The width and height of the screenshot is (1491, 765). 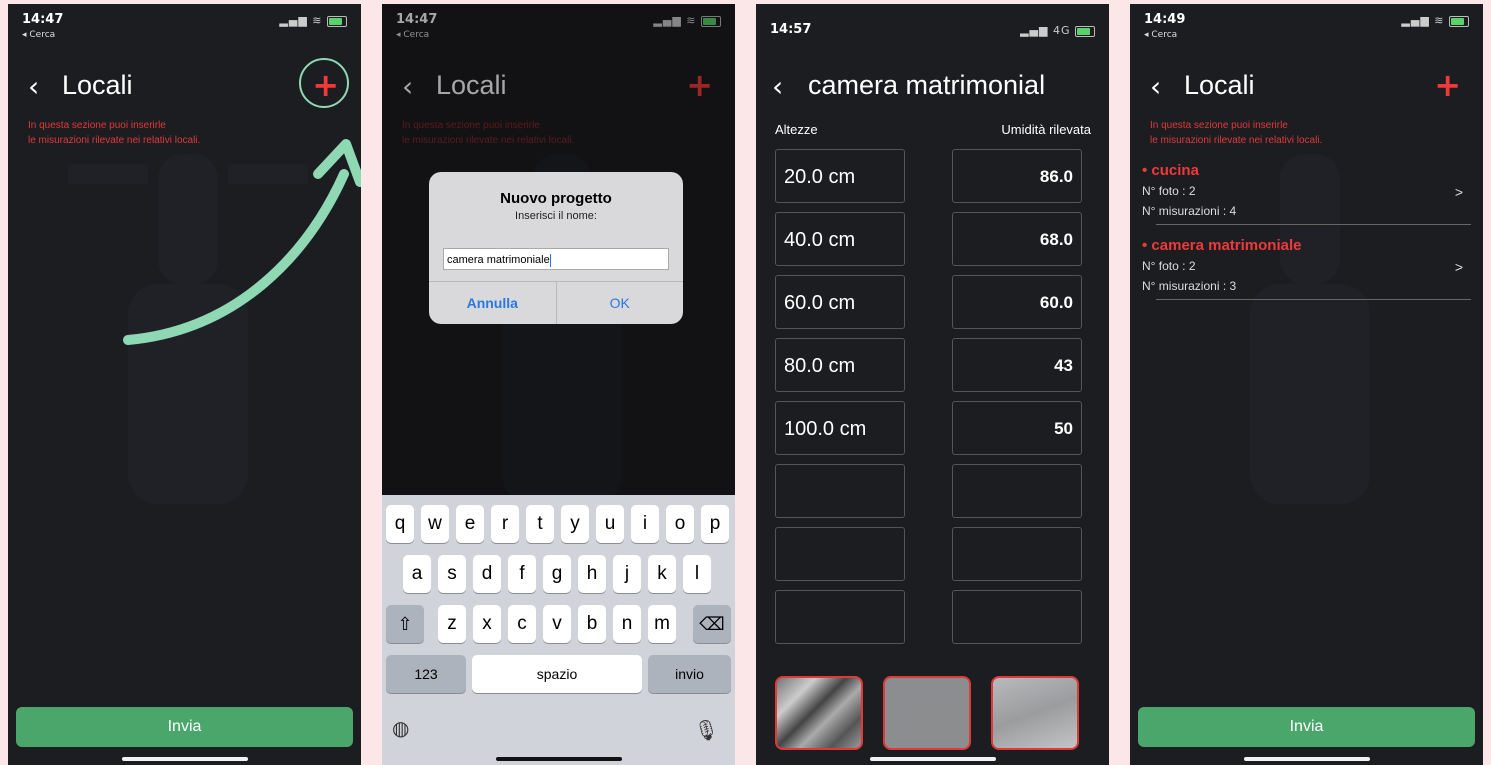 What do you see at coordinates (840, 428) in the screenshot?
I see `height-field: 100.0 cm` at bounding box center [840, 428].